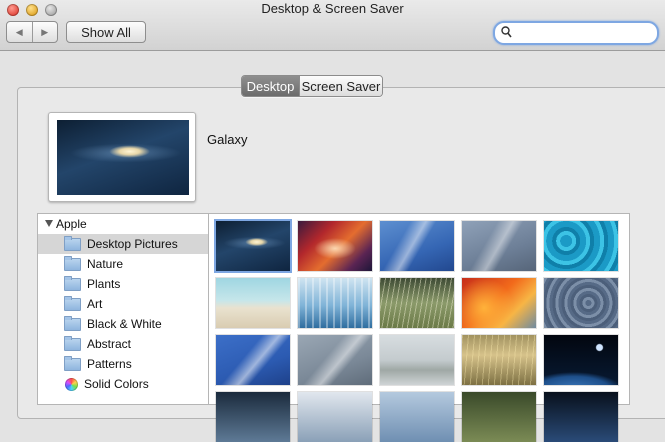 The width and height of the screenshot is (665, 442). Describe the element at coordinates (253, 360) in the screenshot. I see `thumbnail-blue-swirl` at that location.